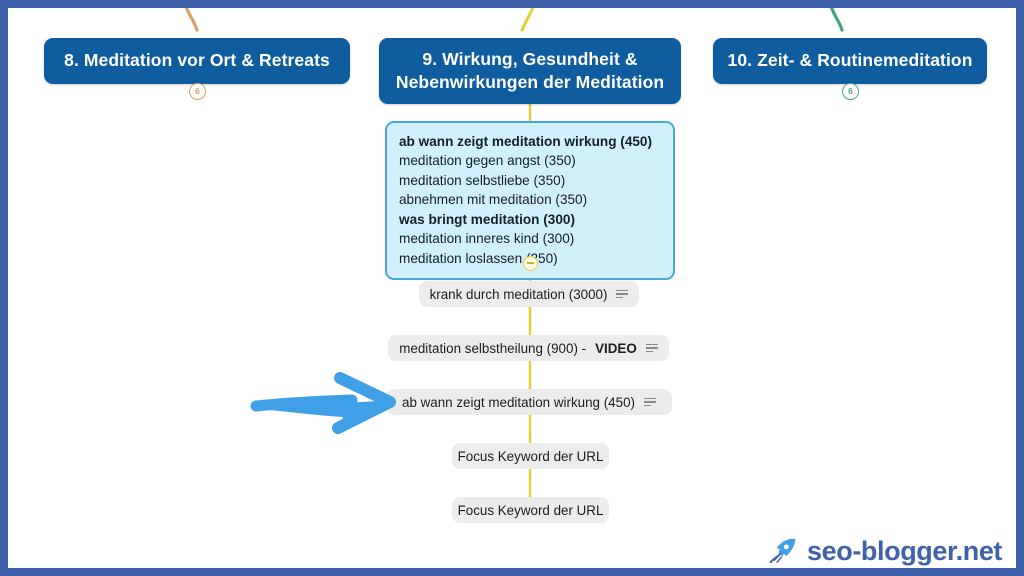  I want to click on topic-node-8-label: 8. Meditation vor Ort & Retreats, so click(197, 60).